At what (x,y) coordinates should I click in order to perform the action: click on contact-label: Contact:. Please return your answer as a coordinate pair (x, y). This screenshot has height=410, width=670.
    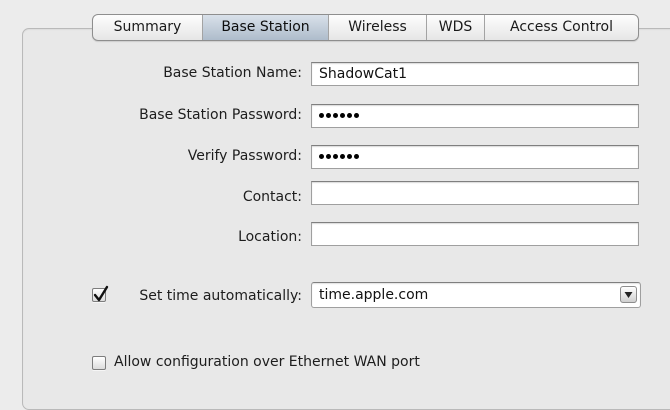
    Looking at the image, I should click on (272, 197).